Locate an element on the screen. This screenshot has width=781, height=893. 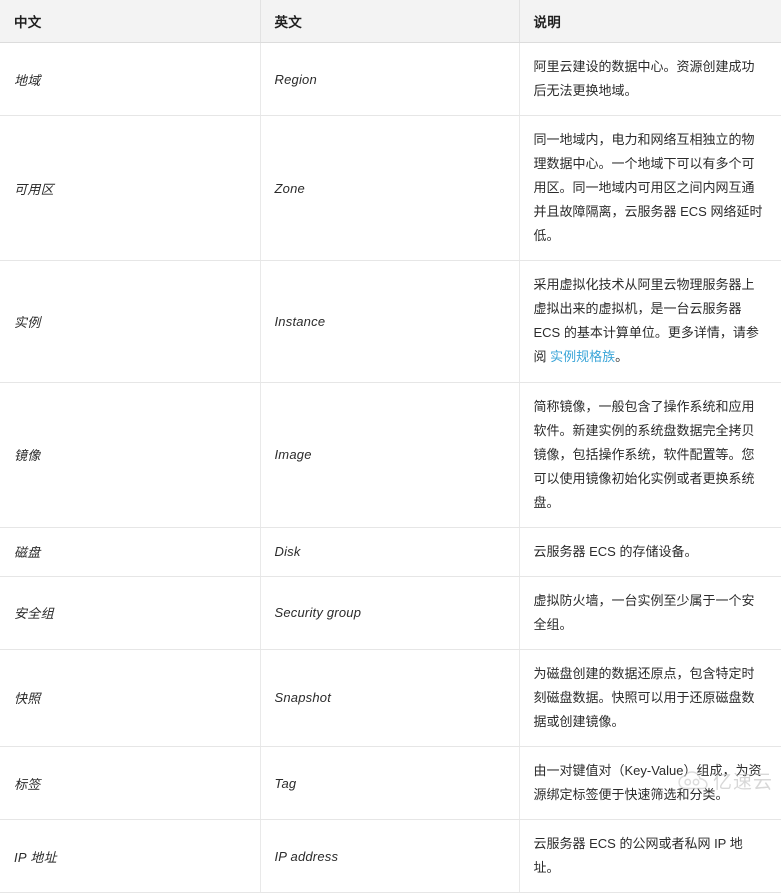
term-chinese: IP 地址 is located at coordinates (130, 856).